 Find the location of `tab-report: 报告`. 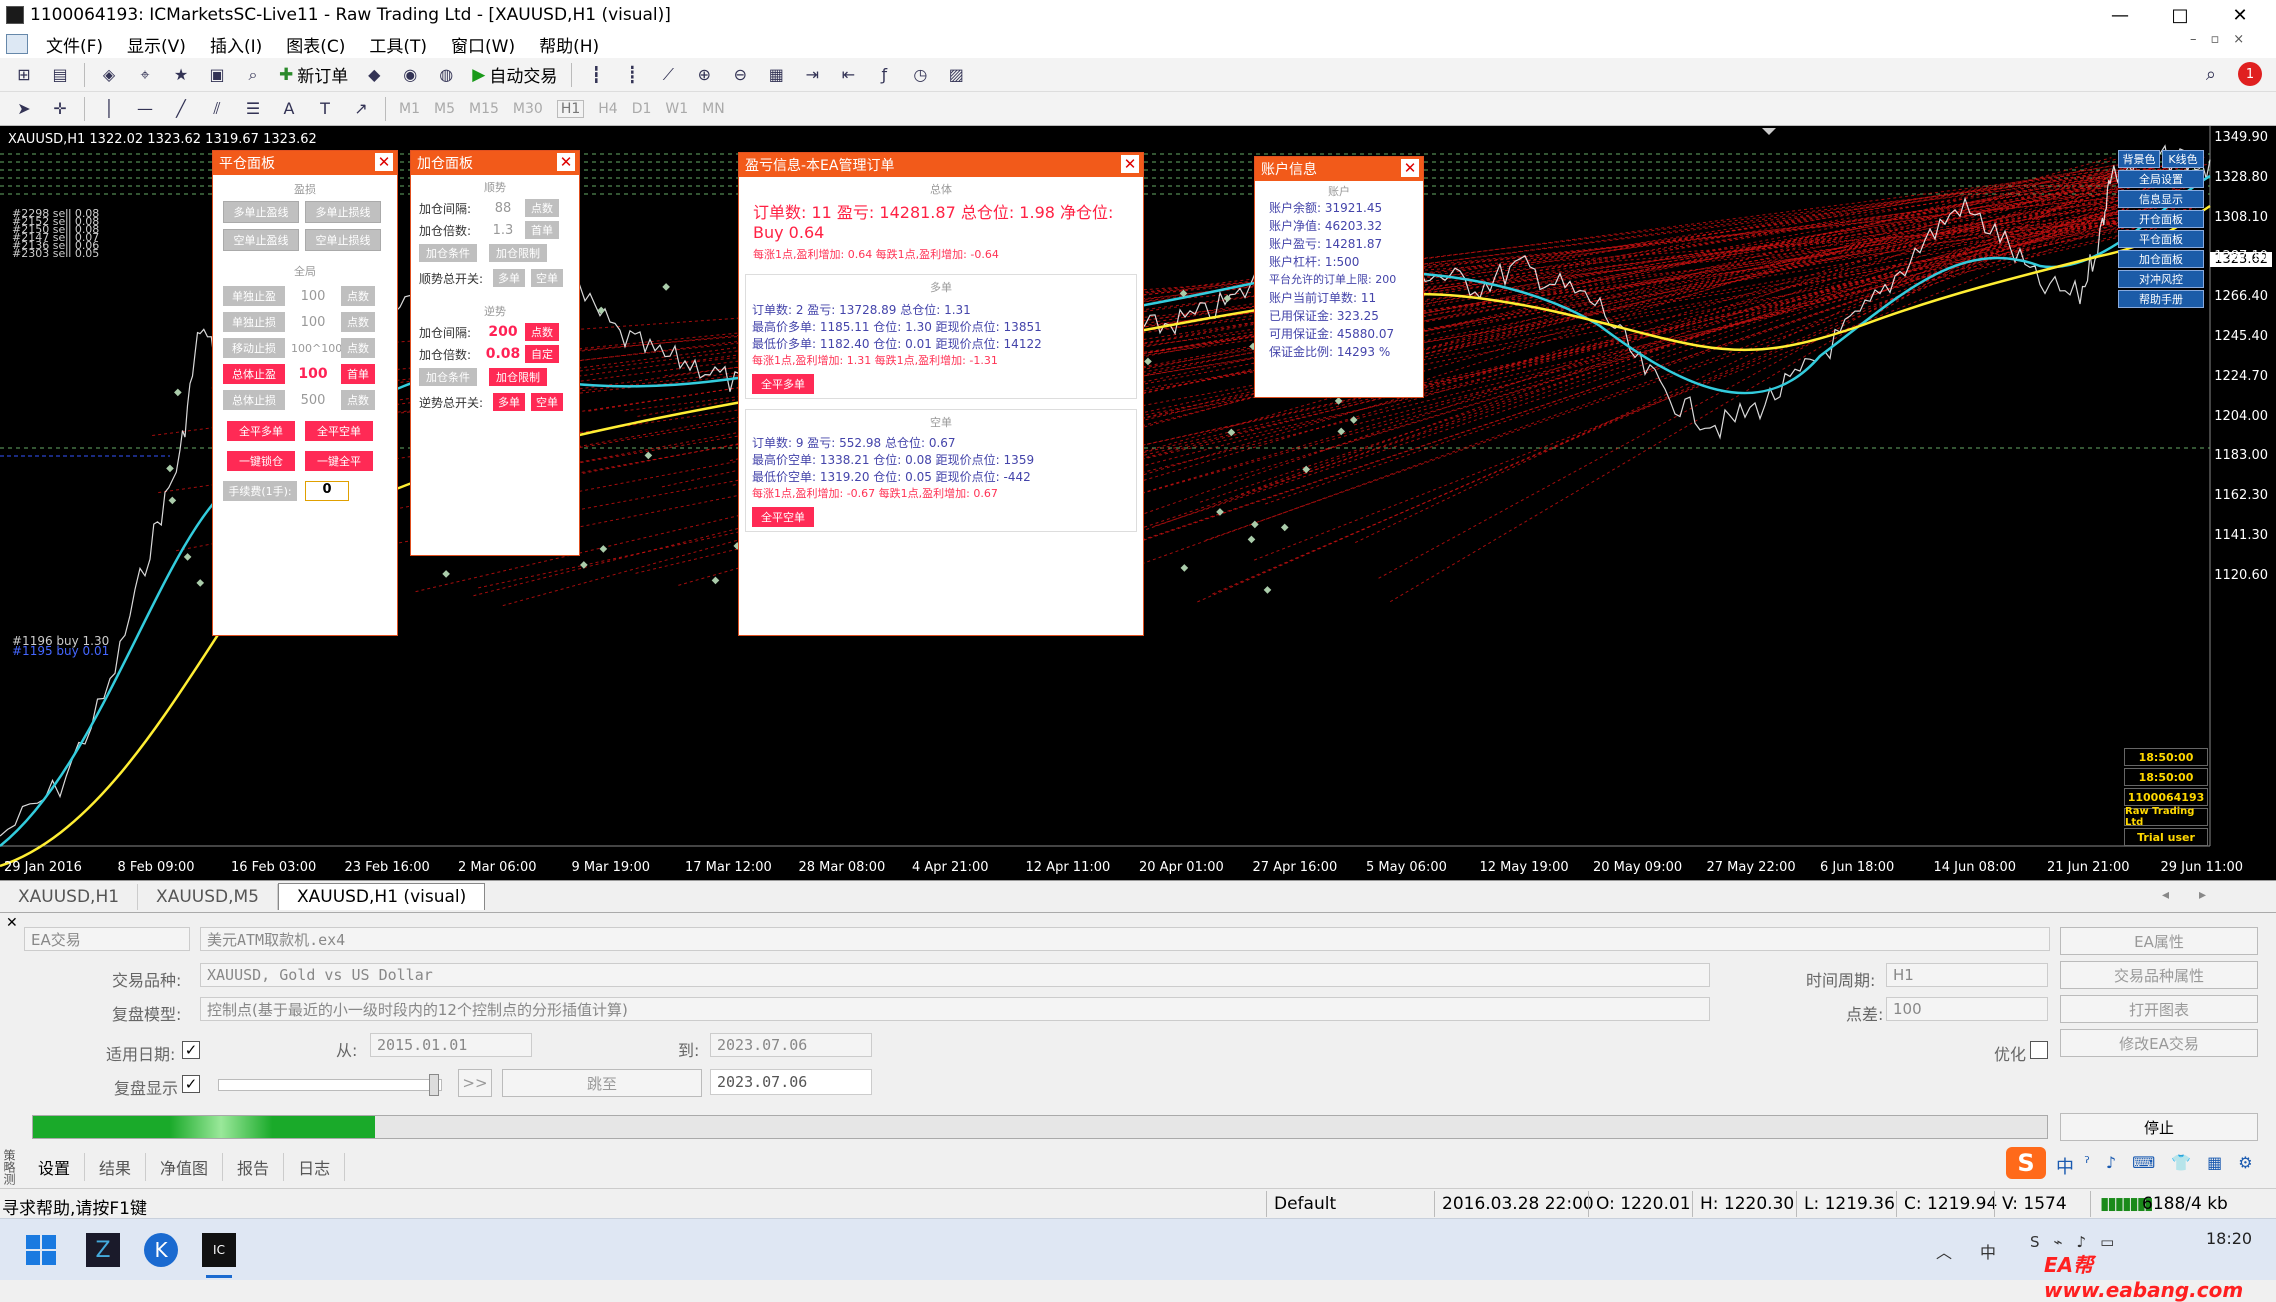

tab-report: 报告 is located at coordinates (254, 1167).